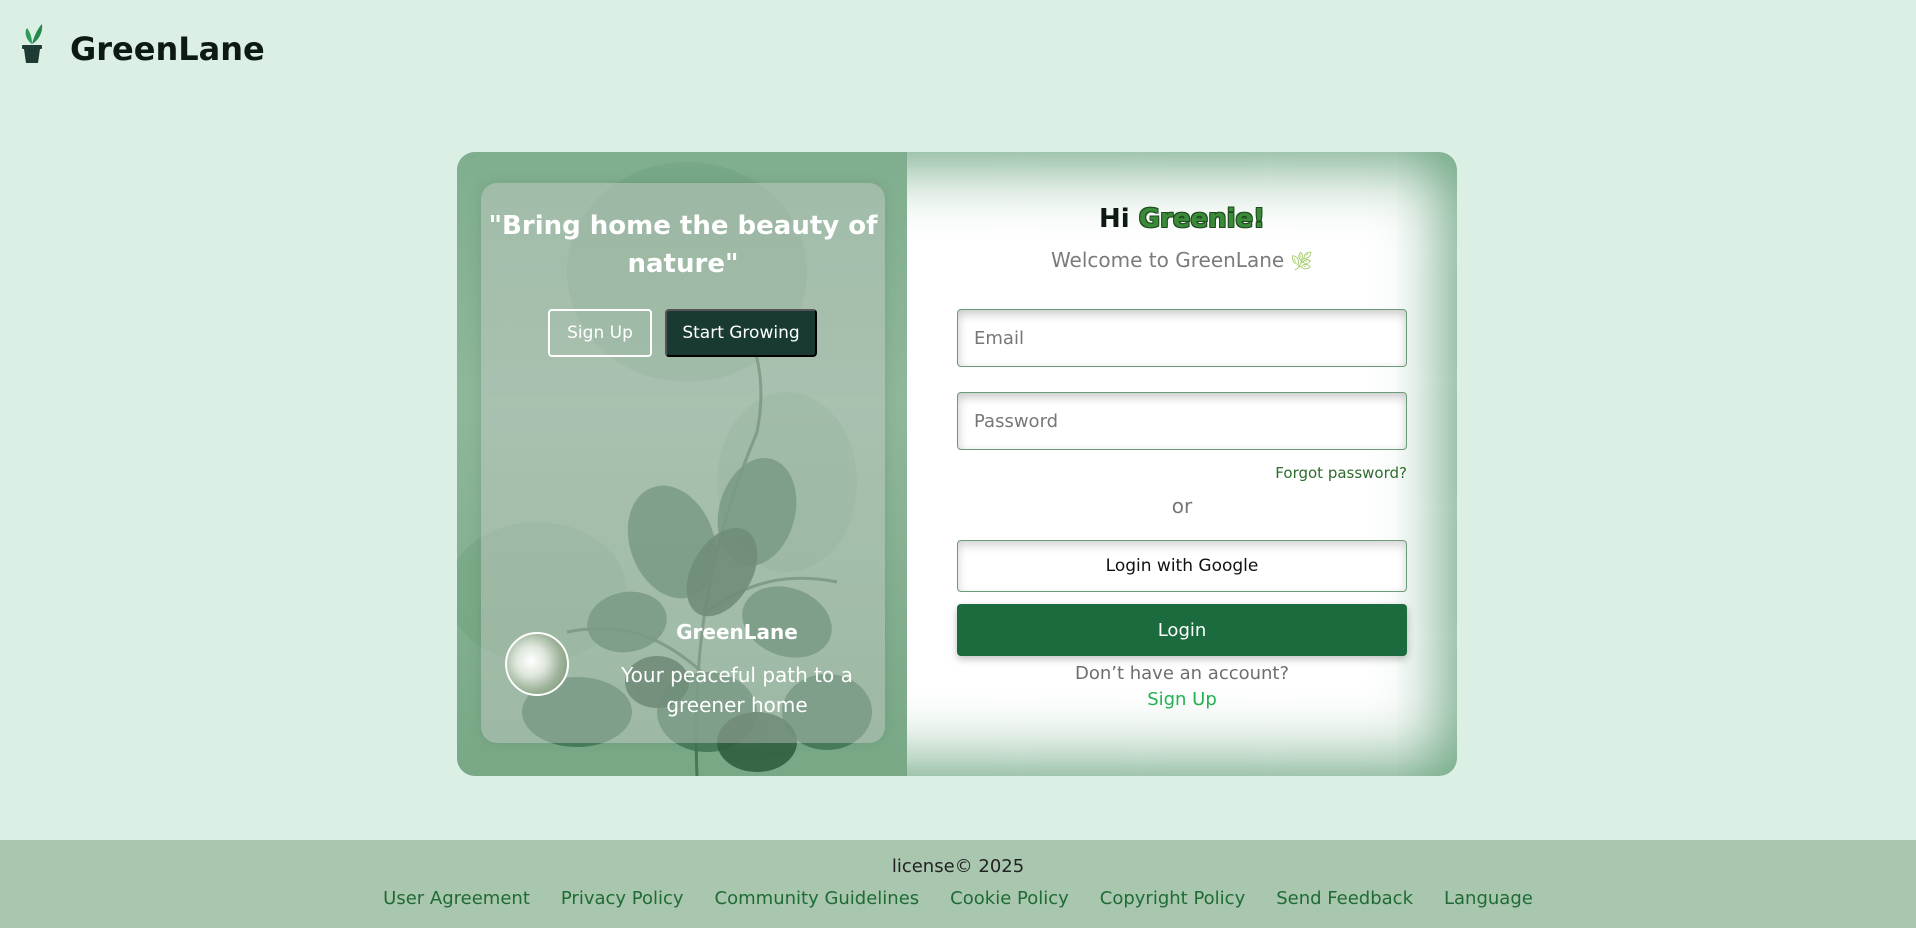 The width and height of the screenshot is (1916, 928). What do you see at coordinates (1182, 421) in the screenshot?
I see `password-field` at bounding box center [1182, 421].